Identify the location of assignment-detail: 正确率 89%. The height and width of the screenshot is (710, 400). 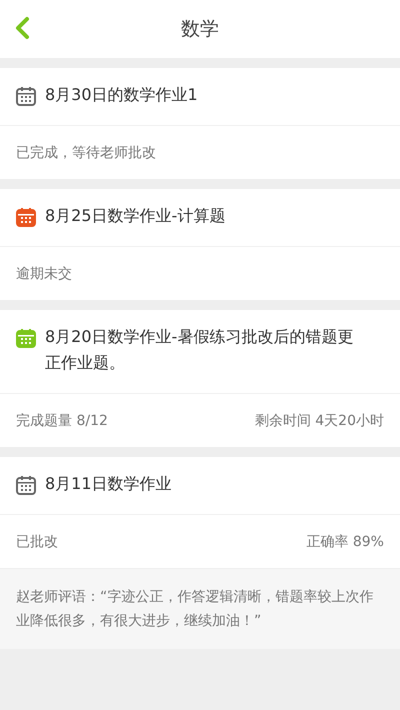
(345, 541).